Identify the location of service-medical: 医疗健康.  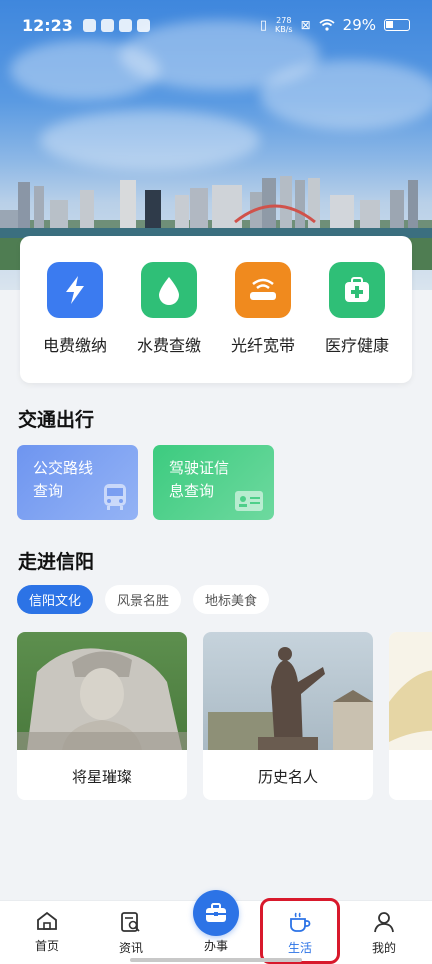
(357, 322).